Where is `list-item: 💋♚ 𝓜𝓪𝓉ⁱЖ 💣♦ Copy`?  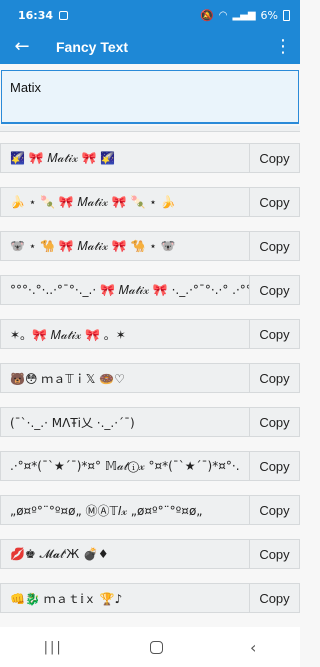
list-item: 💋♚ 𝓜𝓪𝓉ⁱЖ 💣♦ Copy is located at coordinates (150, 554).